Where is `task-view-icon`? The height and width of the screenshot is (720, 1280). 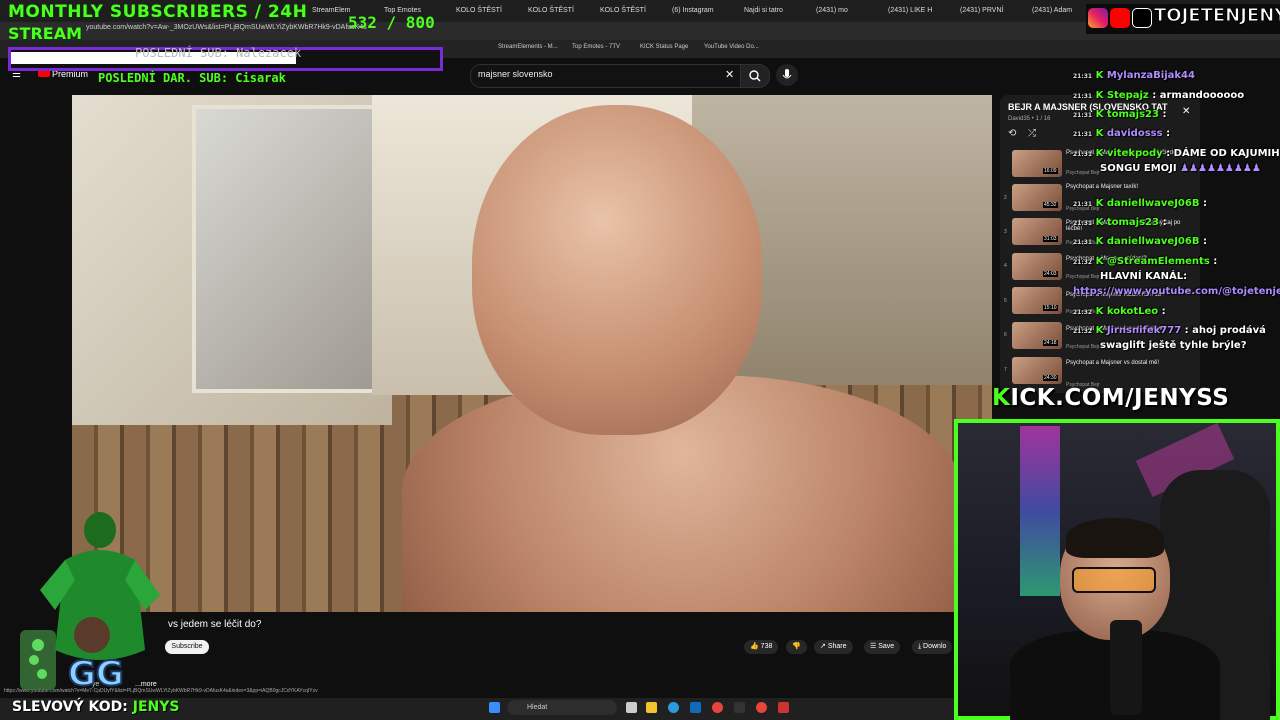
task-view-icon is located at coordinates (631, 707).